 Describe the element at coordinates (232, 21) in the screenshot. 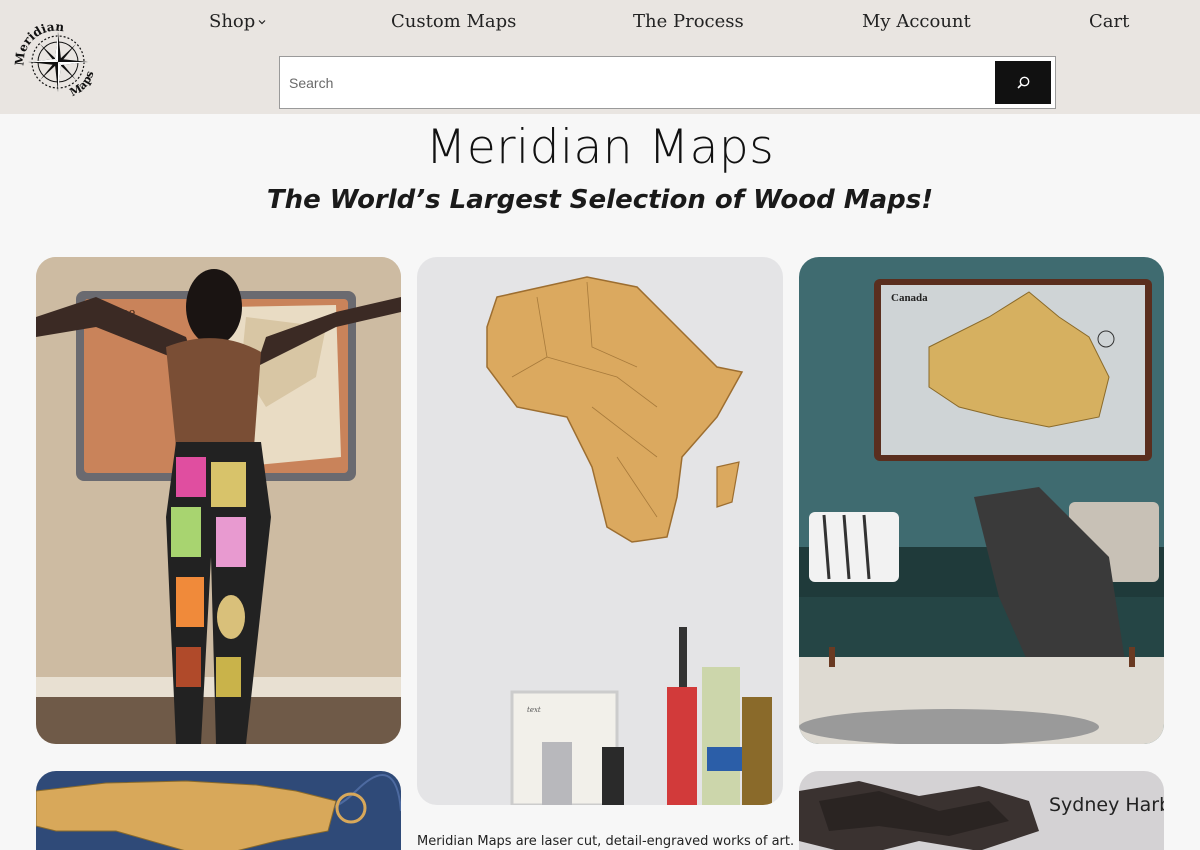

I see `nav-shop-label: Shop` at that location.